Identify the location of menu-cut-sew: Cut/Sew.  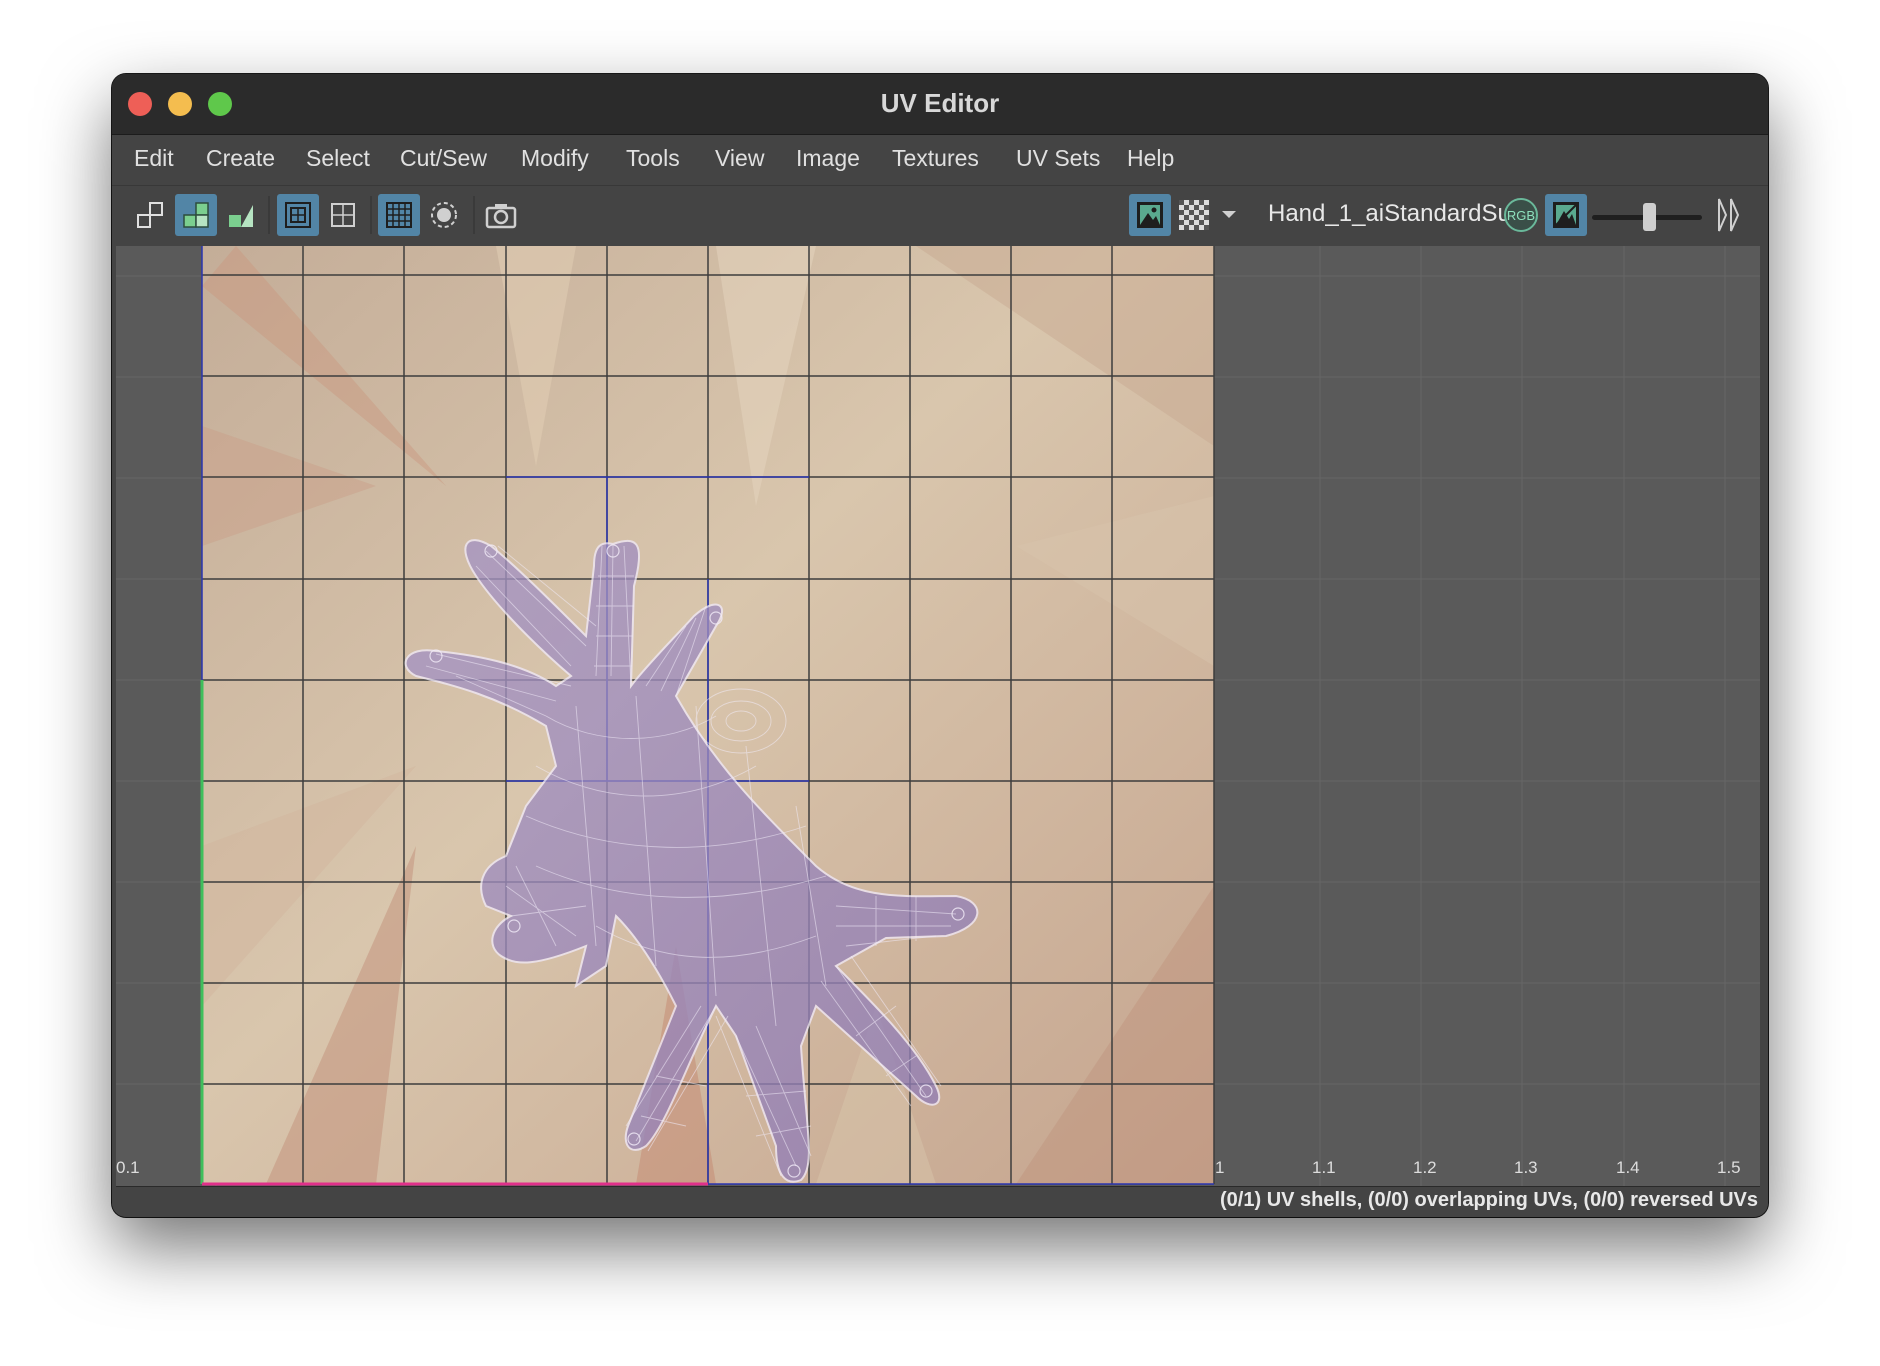
(443, 158).